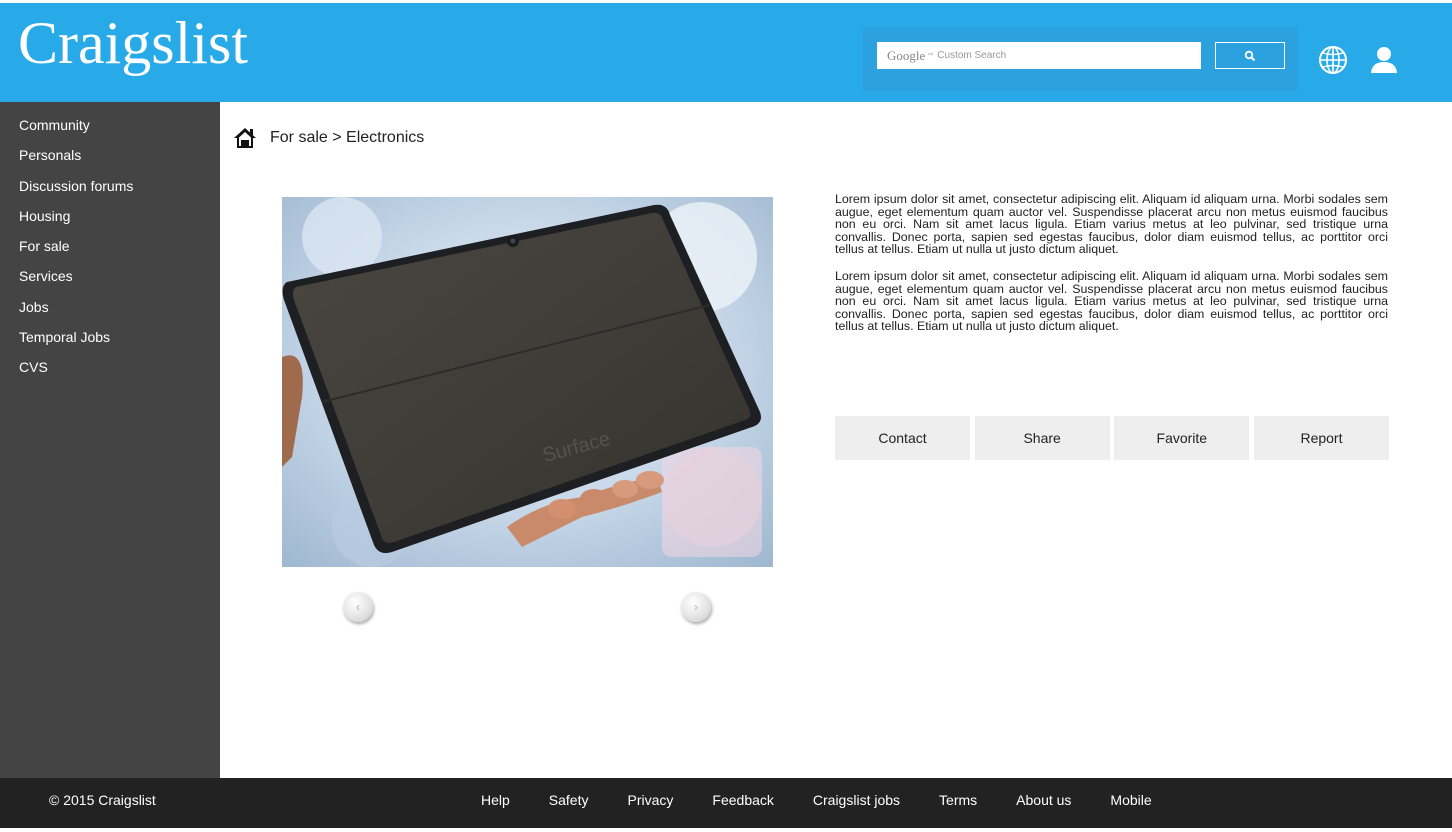 The height and width of the screenshot is (832, 1452). What do you see at coordinates (742, 800) in the screenshot?
I see `footer-link-feedback: Feedback` at bounding box center [742, 800].